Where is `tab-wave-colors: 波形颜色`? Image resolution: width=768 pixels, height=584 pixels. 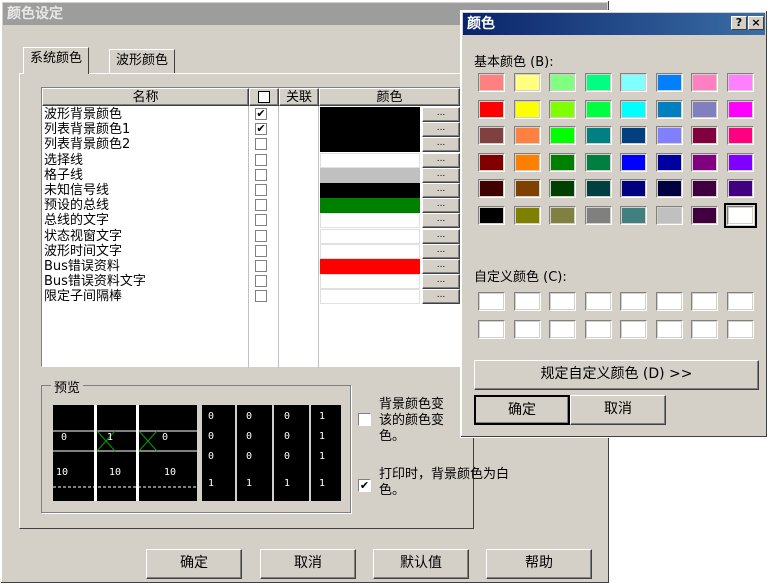
tab-wave-colors: 波形颜色 is located at coordinates (142, 61).